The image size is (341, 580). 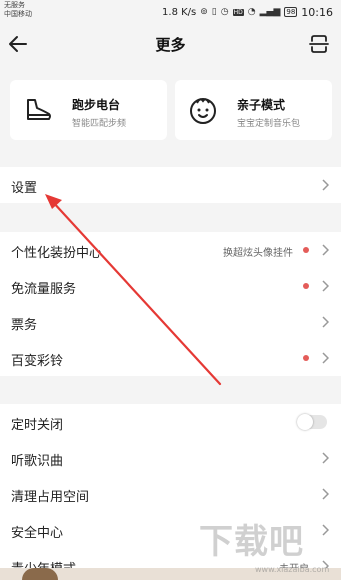 What do you see at coordinates (40, 574) in the screenshot?
I see `album-thumbnail` at bounding box center [40, 574].